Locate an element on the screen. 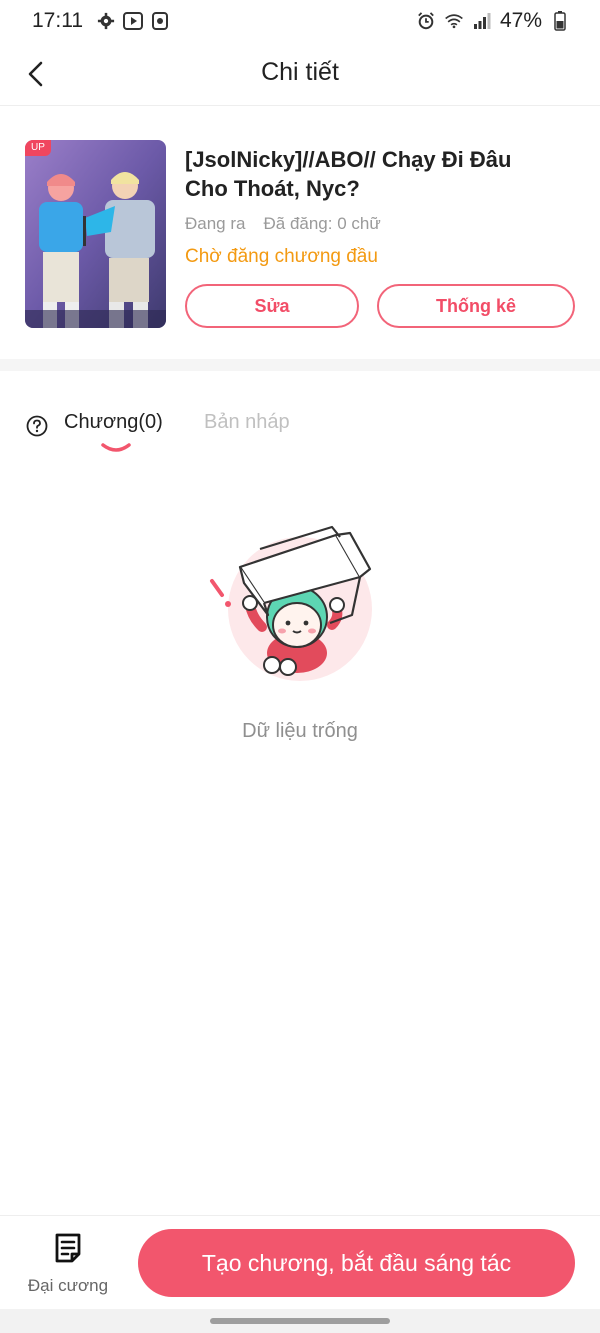 This screenshot has width=600, height=1333. stats-button: Thống kê is located at coordinates (476, 306).